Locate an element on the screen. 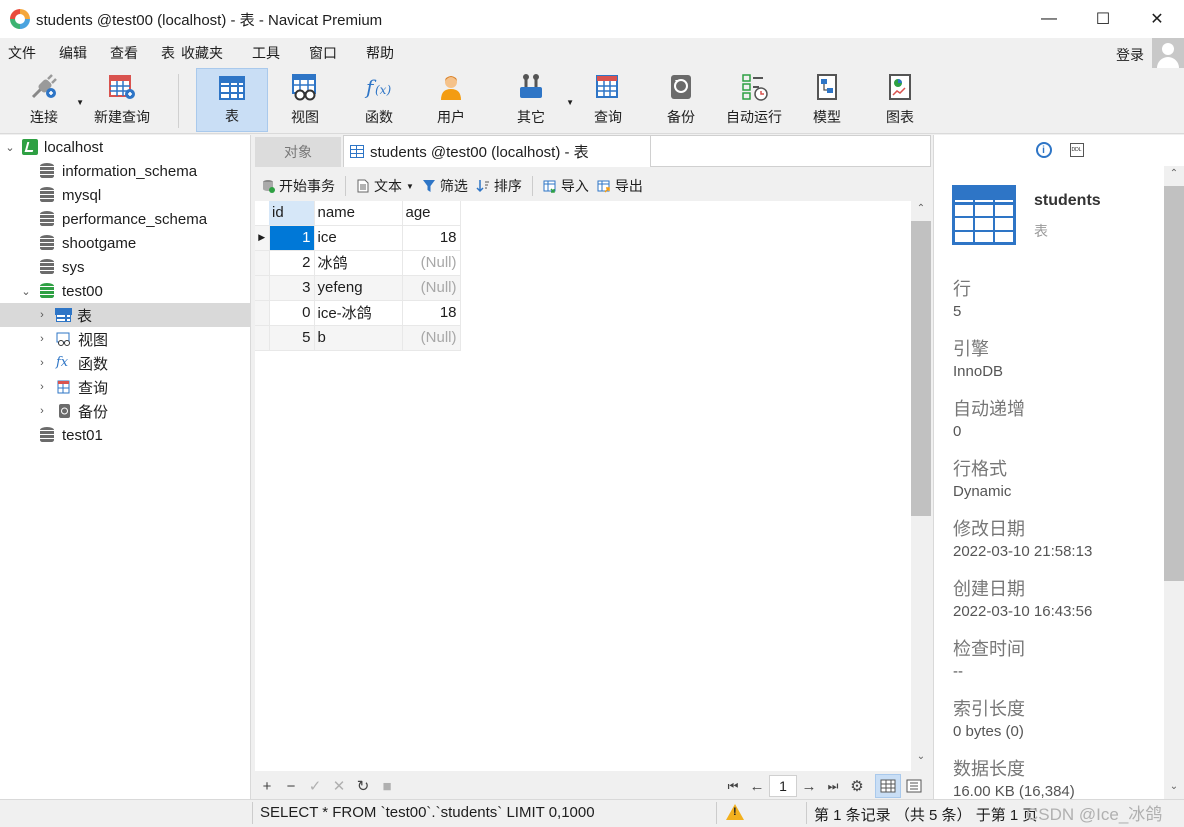 The height and width of the screenshot is (827, 1184). tree-db-performance-schema: performance_schema is located at coordinates (123, 219).